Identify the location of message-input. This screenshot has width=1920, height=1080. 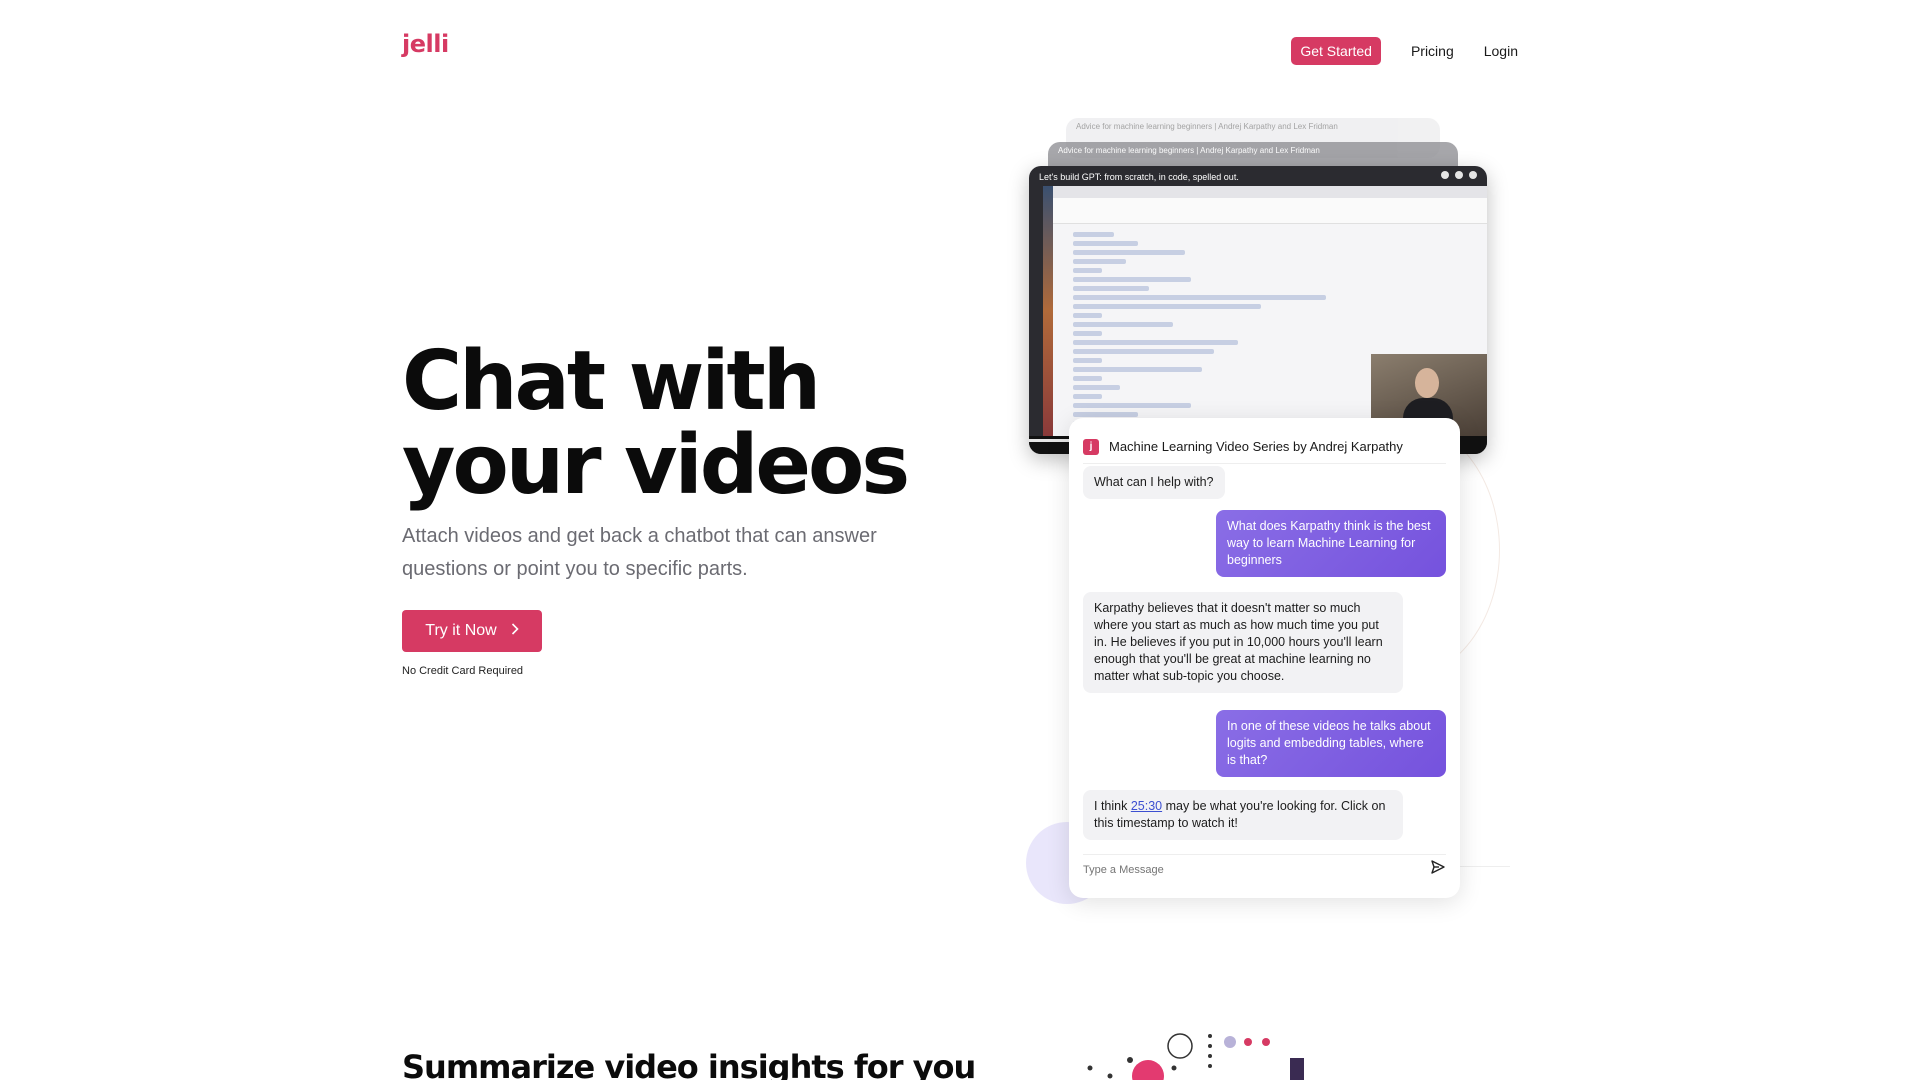
(1233, 869).